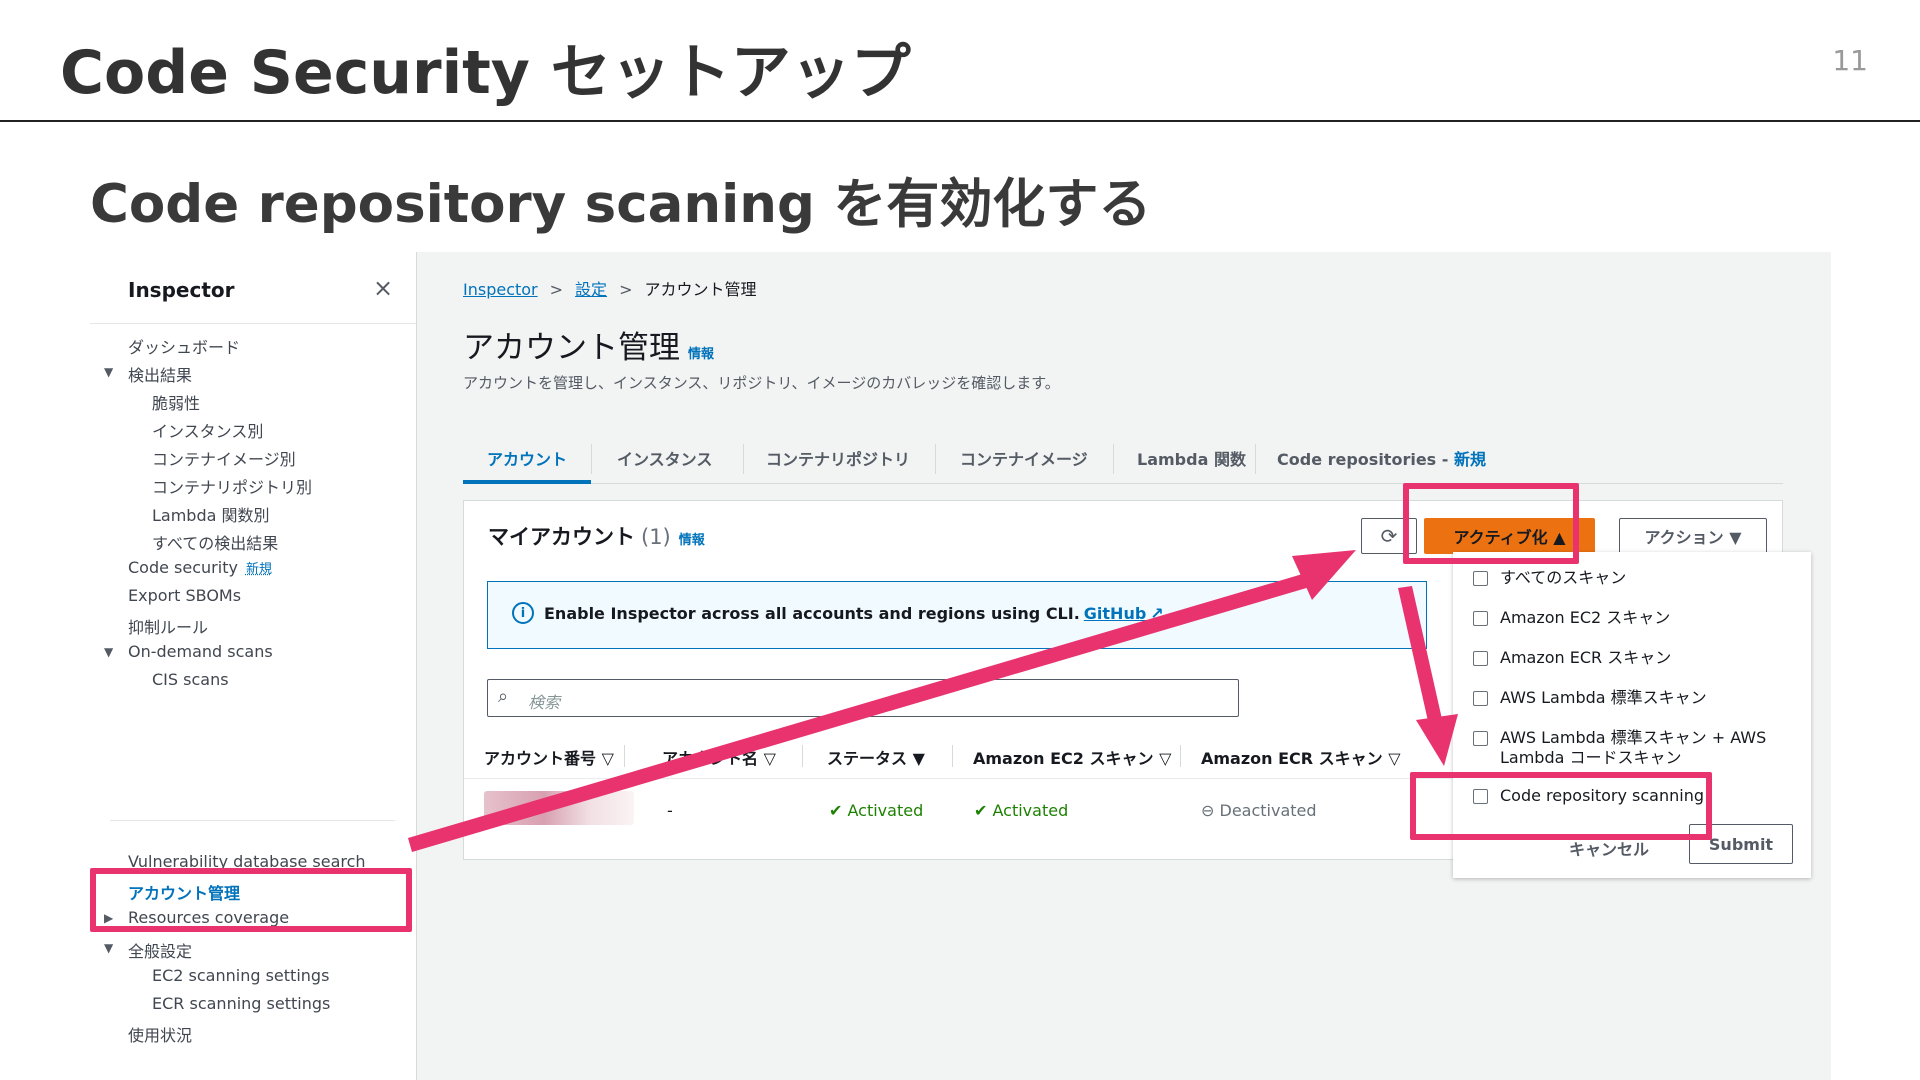  Describe the element at coordinates (184, 595) in the screenshot. I see `sidebar-item-export-sboms: Export SBOMs` at that location.